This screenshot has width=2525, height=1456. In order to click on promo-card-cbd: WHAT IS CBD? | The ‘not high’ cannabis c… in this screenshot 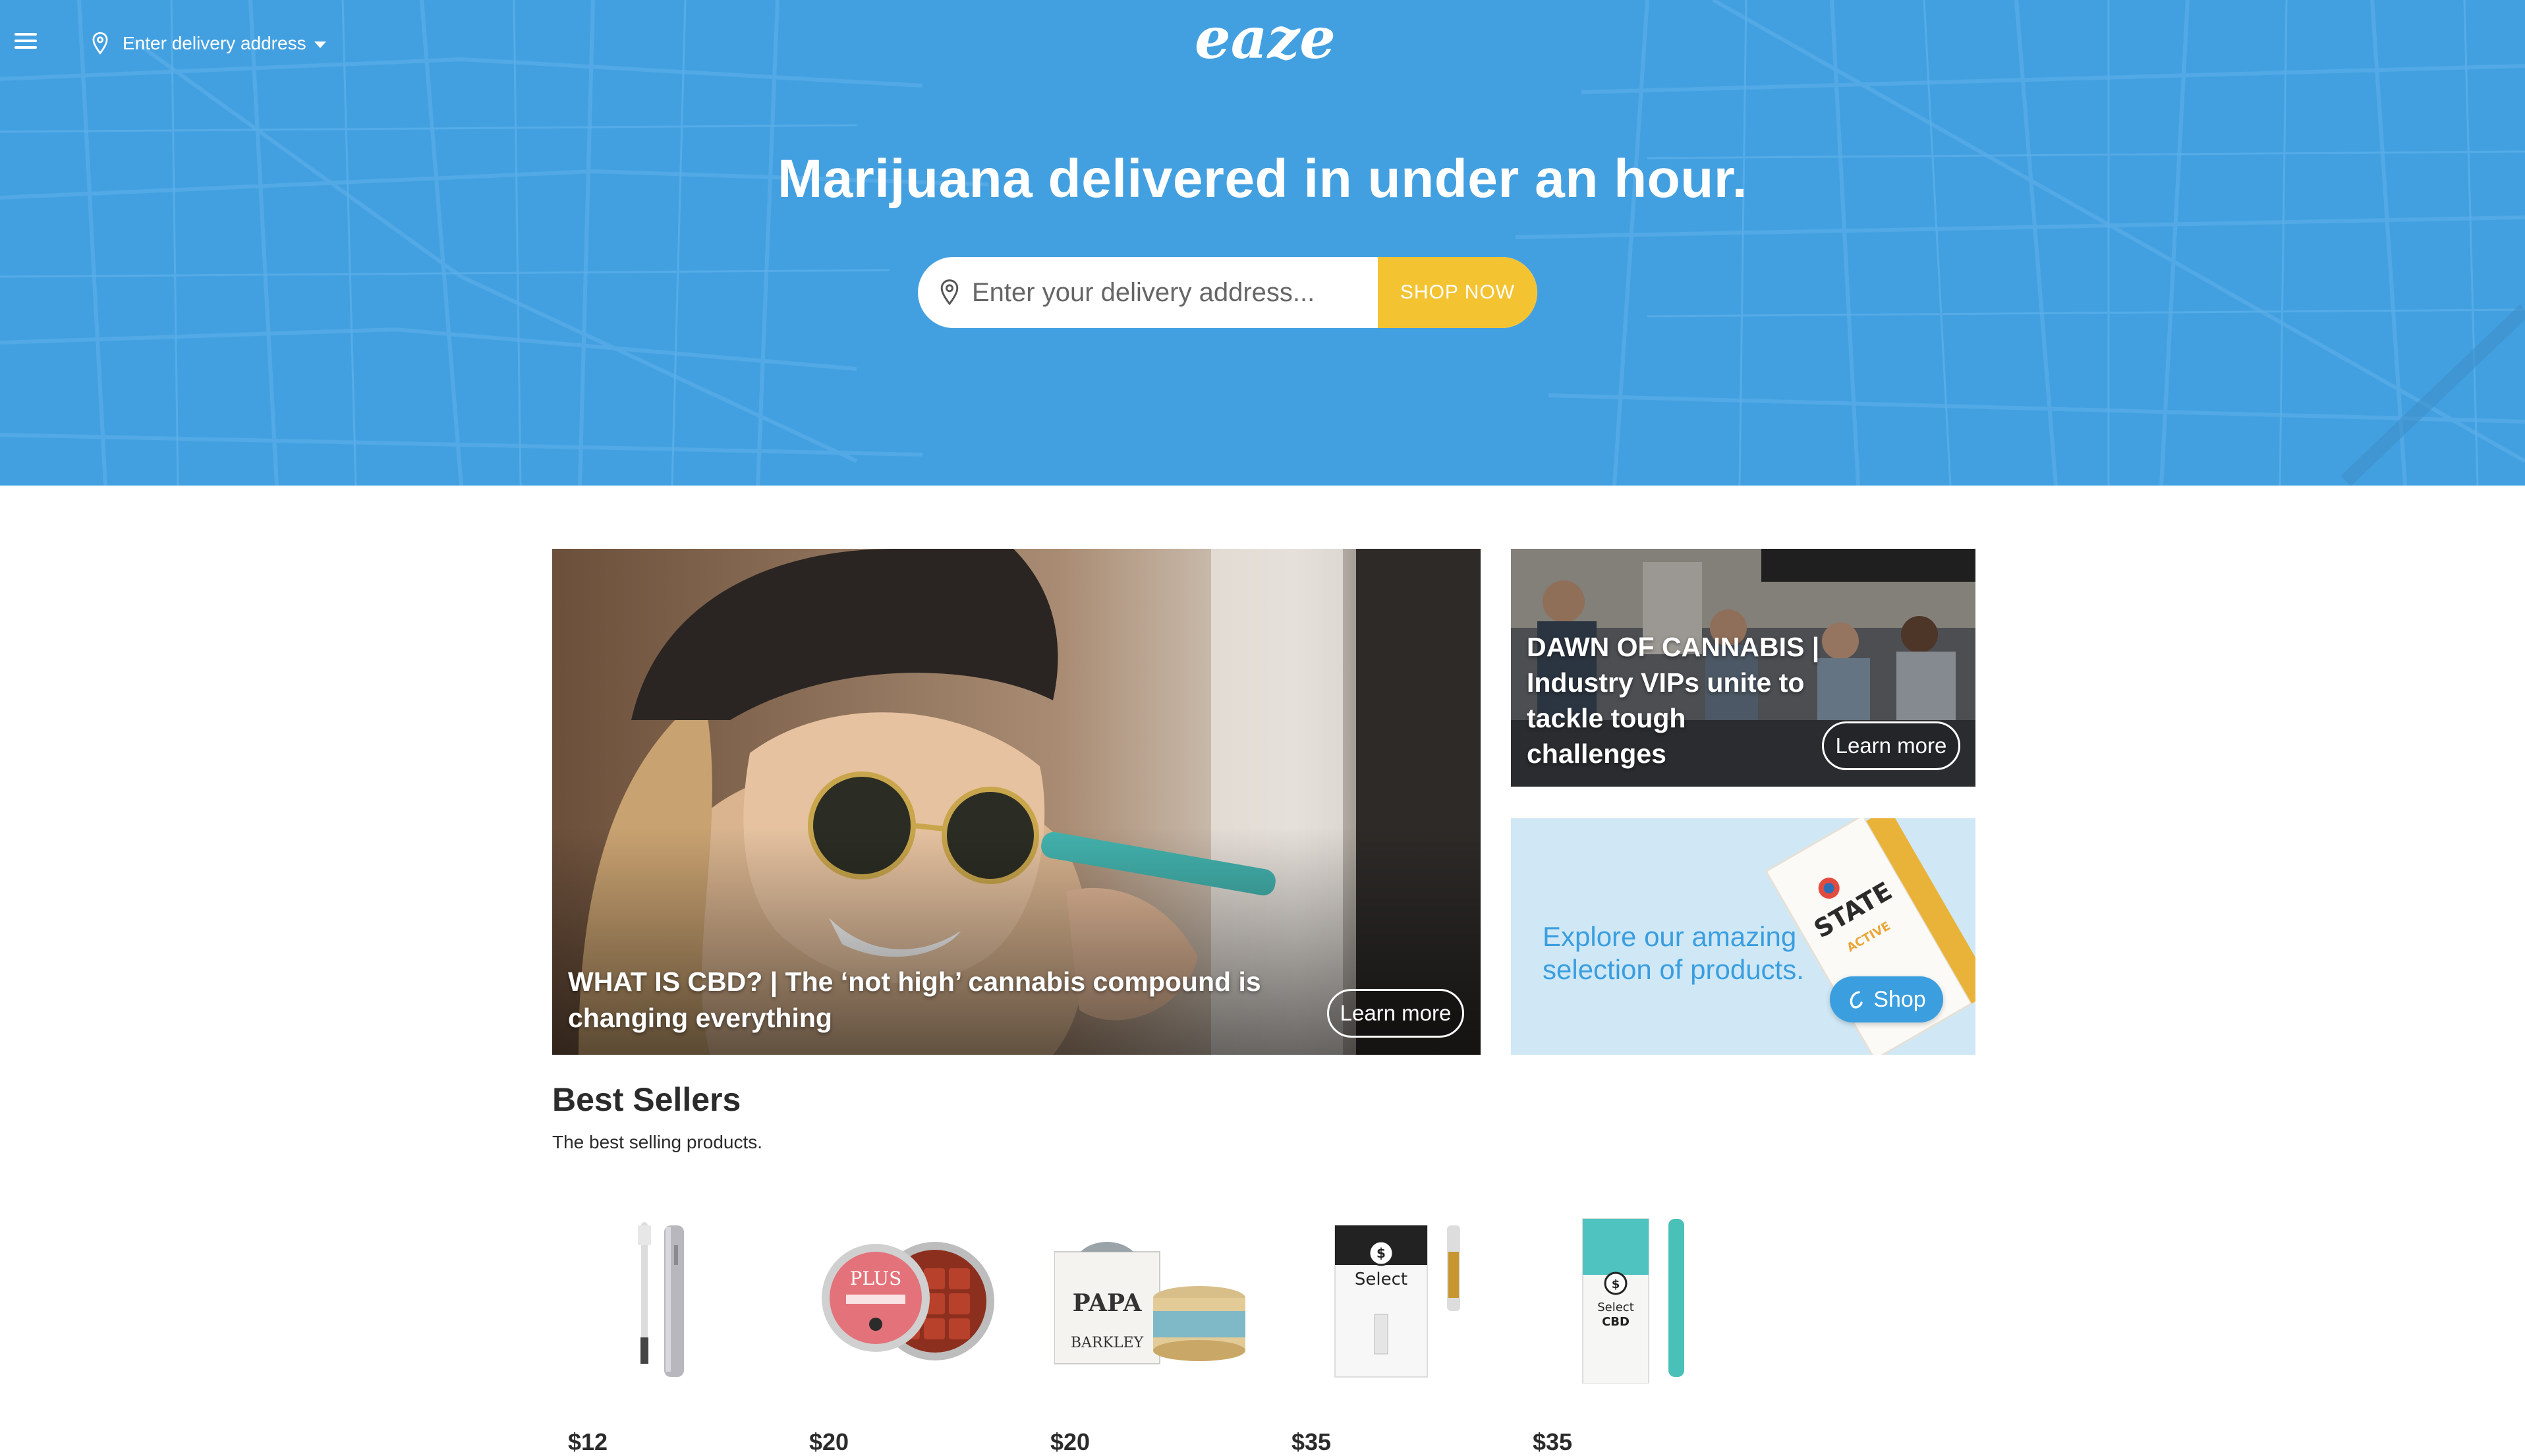, I will do `click(1016, 802)`.